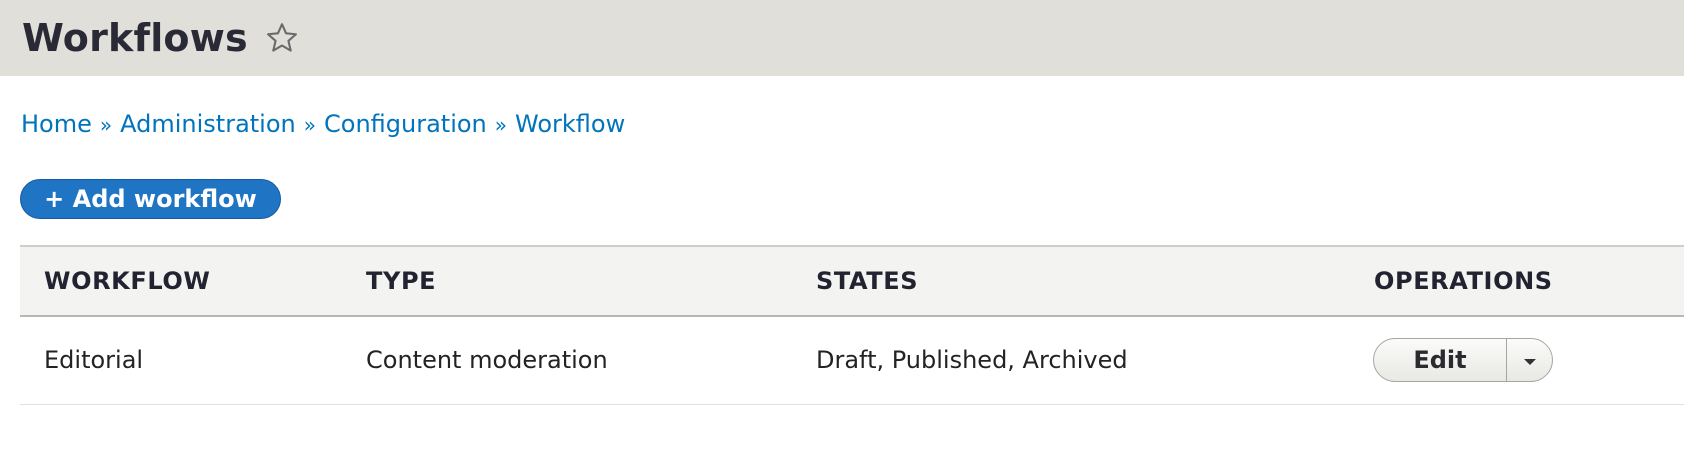 This screenshot has height=474, width=1684. What do you see at coordinates (94, 360) in the screenshot?
I see `workflow-name: Editorial` at bounding box center [94, 360].